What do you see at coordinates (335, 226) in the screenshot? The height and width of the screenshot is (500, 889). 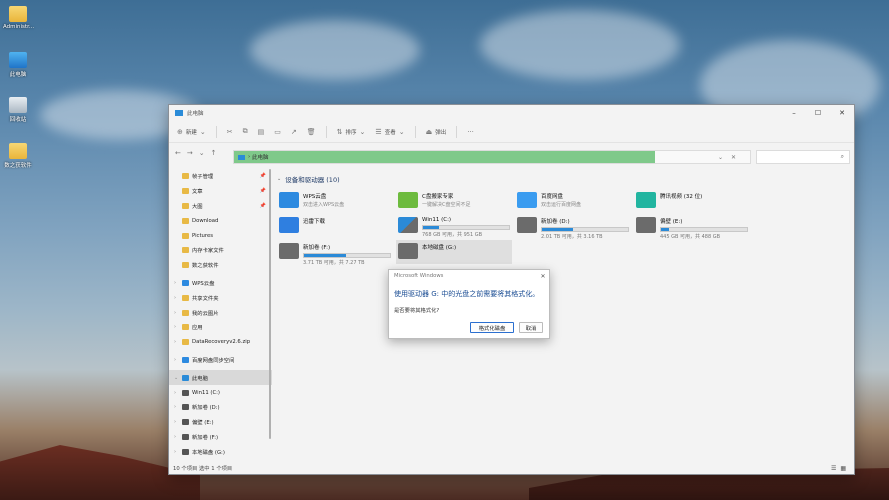 I see `drive-tile: 迅雷下载` at bounding box center [335, 226].